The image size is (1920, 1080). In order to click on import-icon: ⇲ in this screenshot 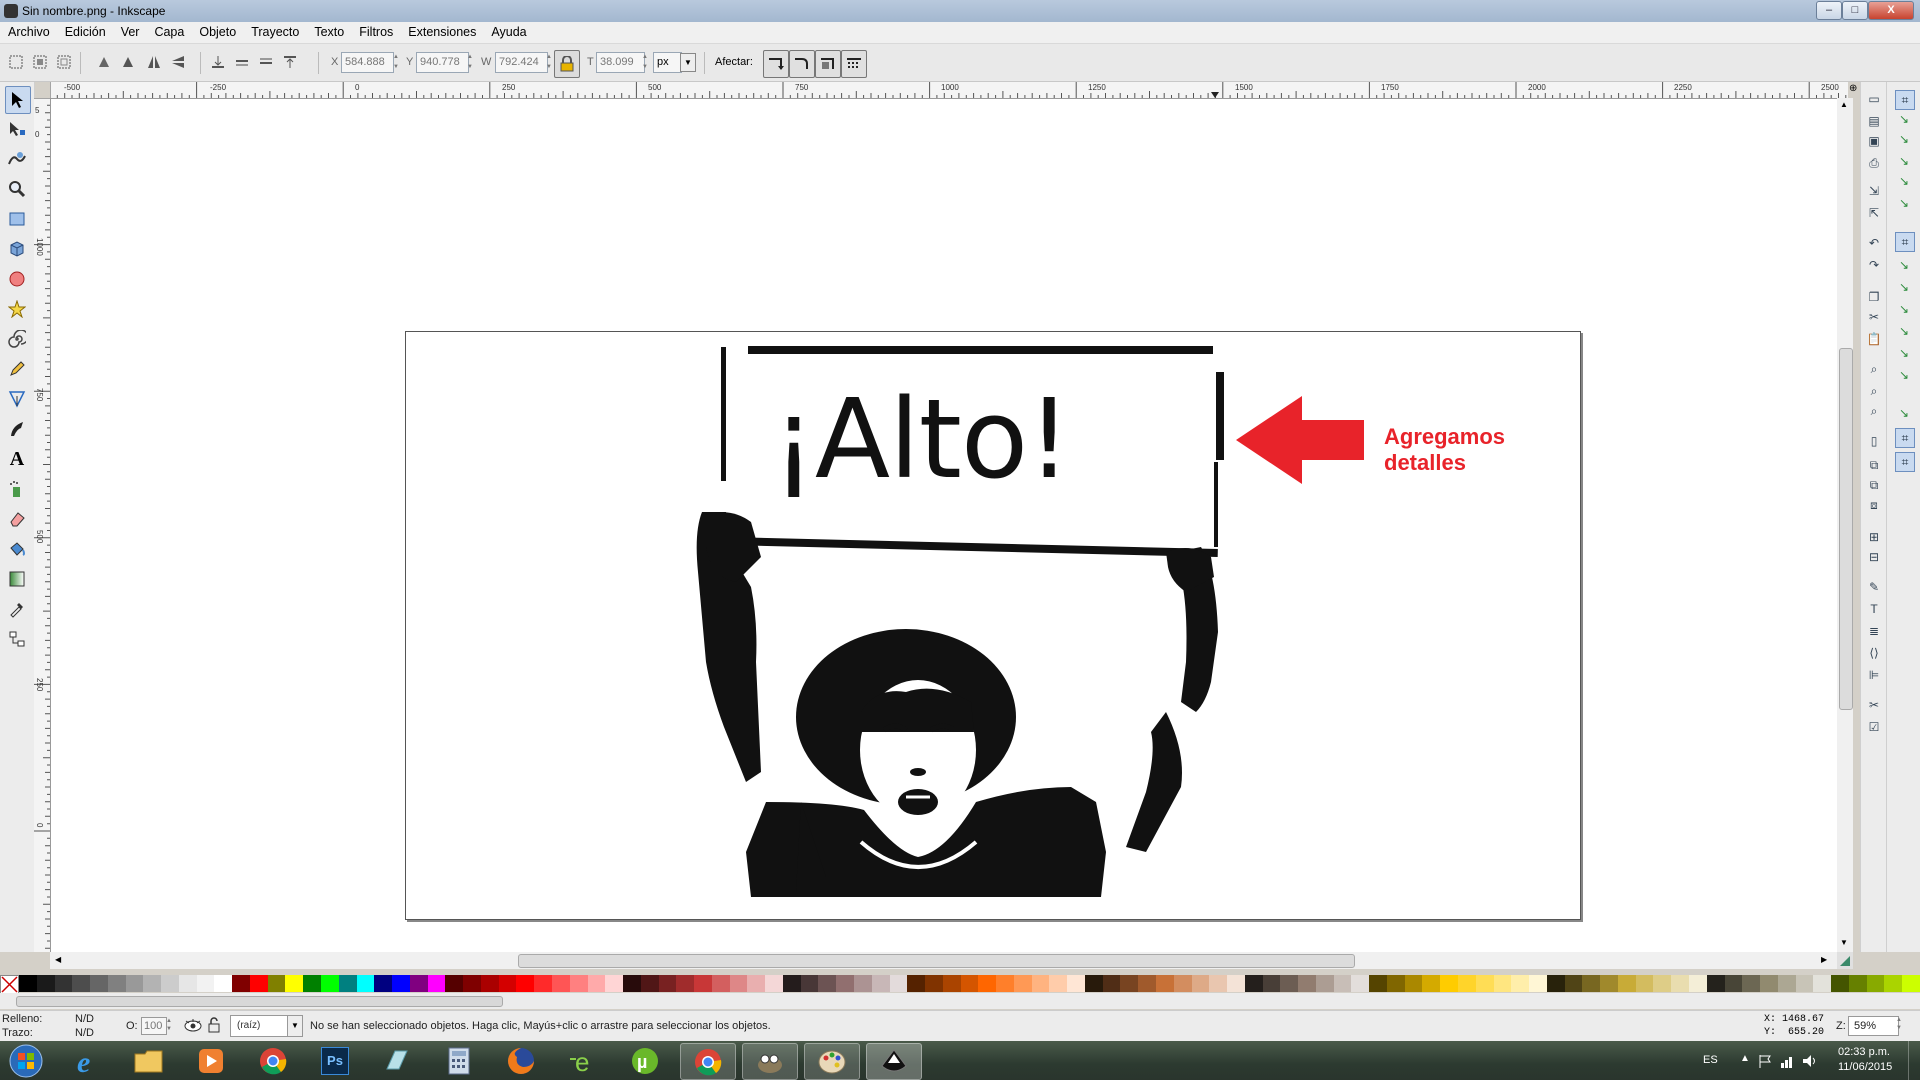, I will do `click(1874, 191)`.